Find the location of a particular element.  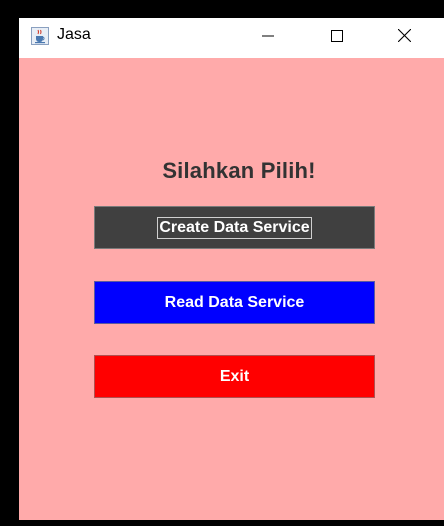

title-bar: Jasa is located at coordinates (231, 38).